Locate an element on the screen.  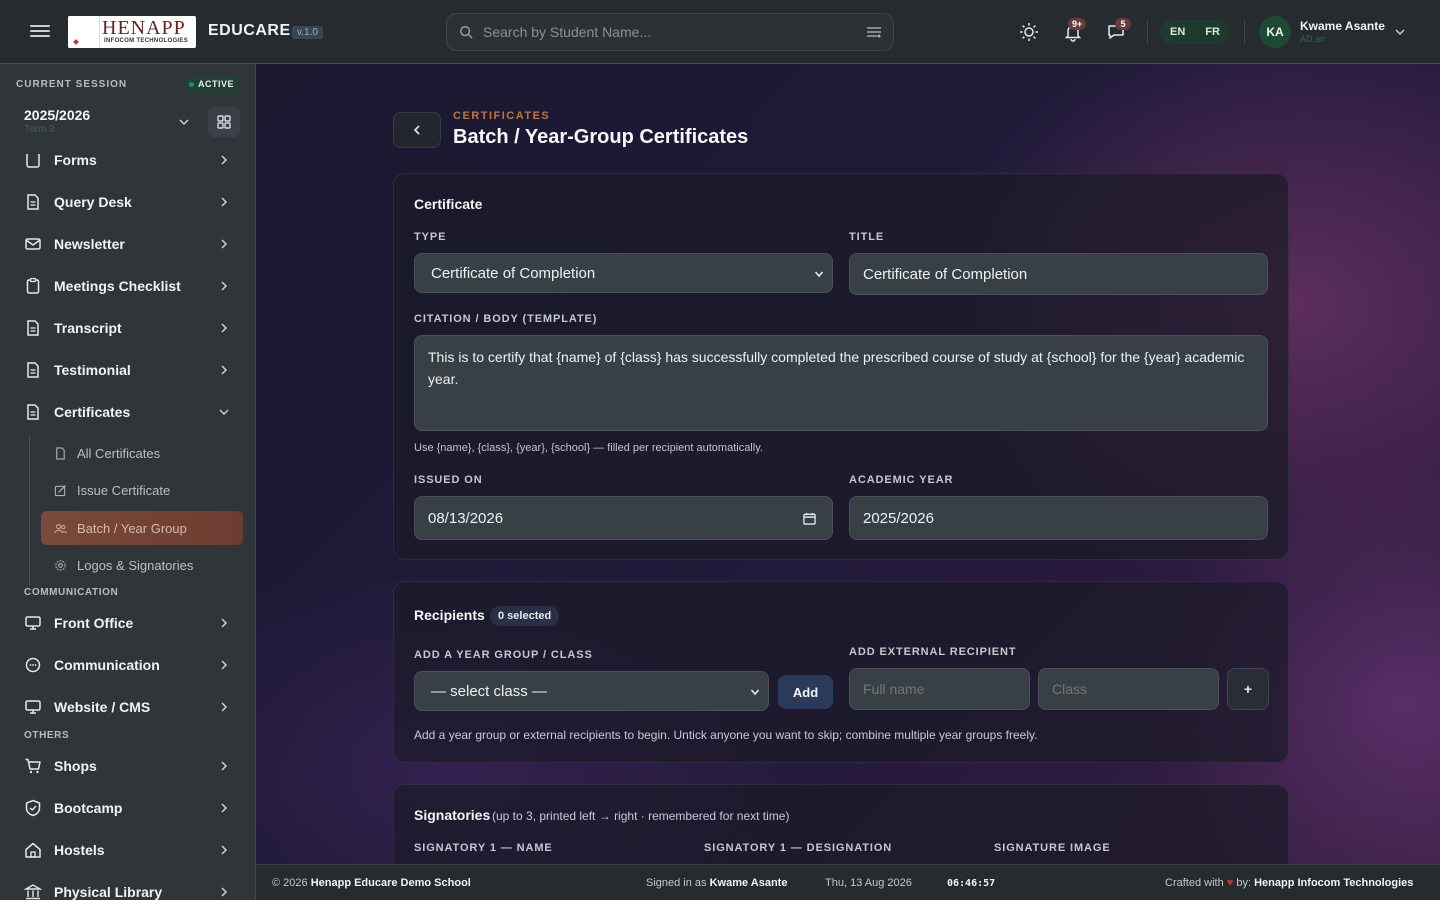
sidebar-item-hostels: Hostels is located at coordinates (127, 850).